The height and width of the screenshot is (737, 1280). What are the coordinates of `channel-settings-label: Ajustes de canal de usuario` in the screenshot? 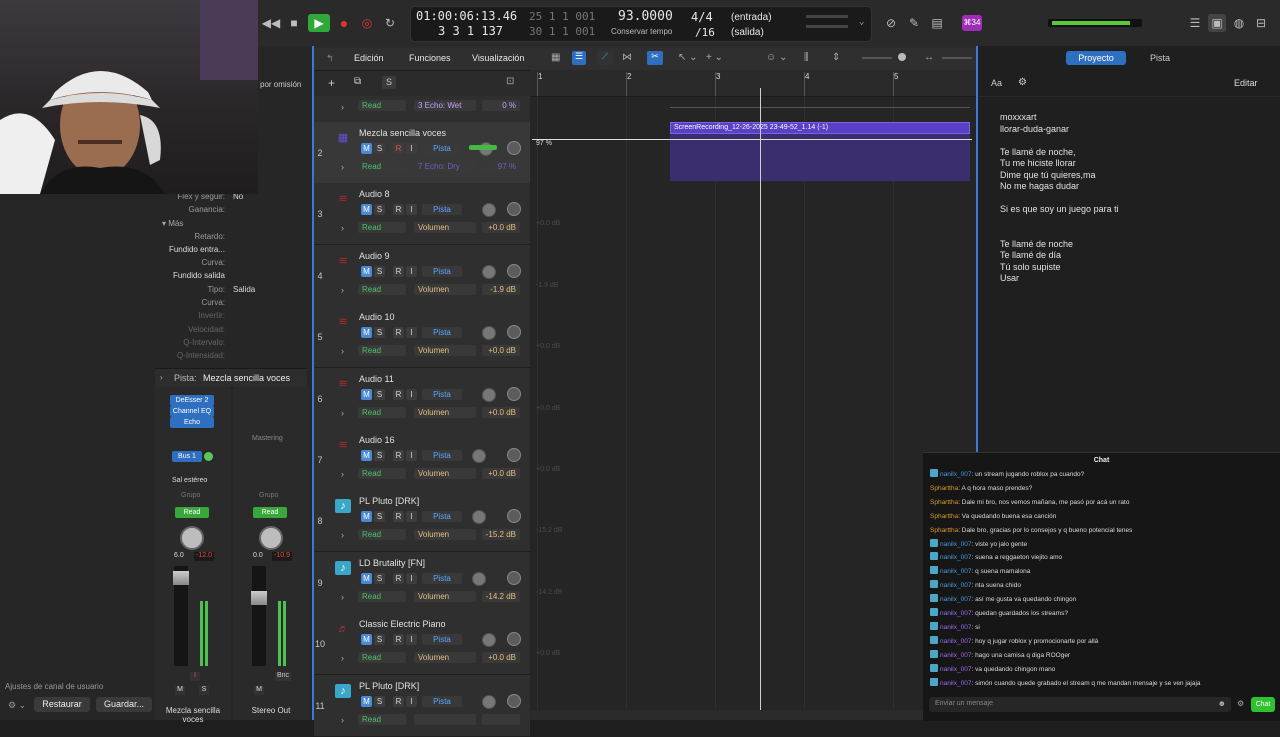 It's located at (54, 686).